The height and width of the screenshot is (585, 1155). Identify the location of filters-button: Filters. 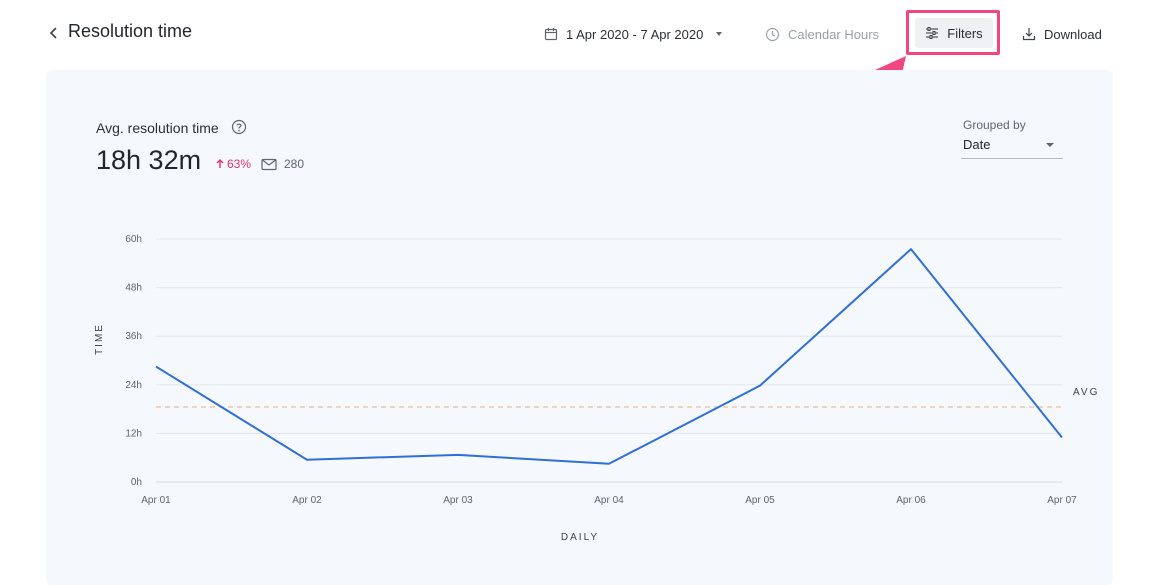
(954, 33).